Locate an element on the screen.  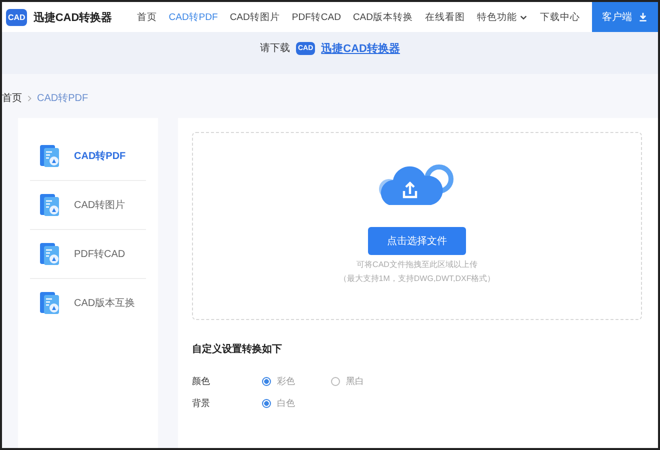
radio-option: 白色 is located at coordinates (278, 403).